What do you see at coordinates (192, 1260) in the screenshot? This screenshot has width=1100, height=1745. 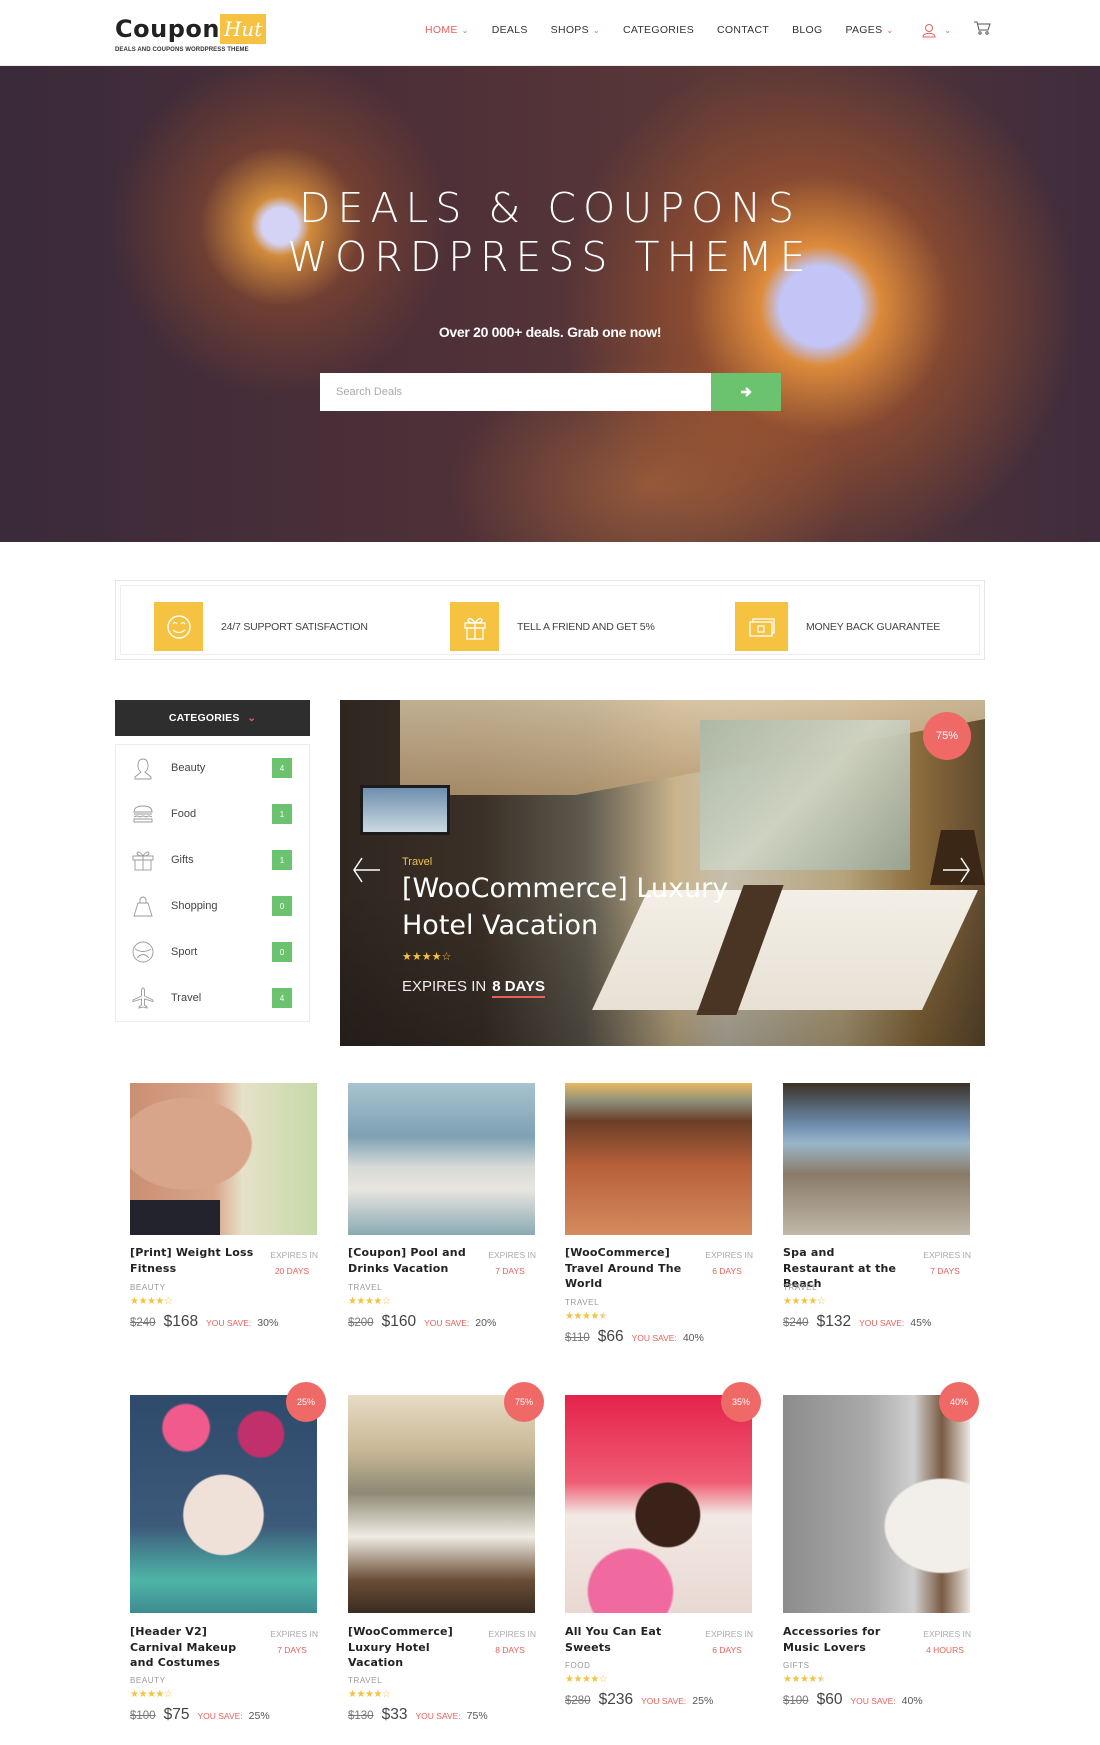 I see `deal-title: [Print] Weight Loss Fitness` at bounding box center [192, 1260].